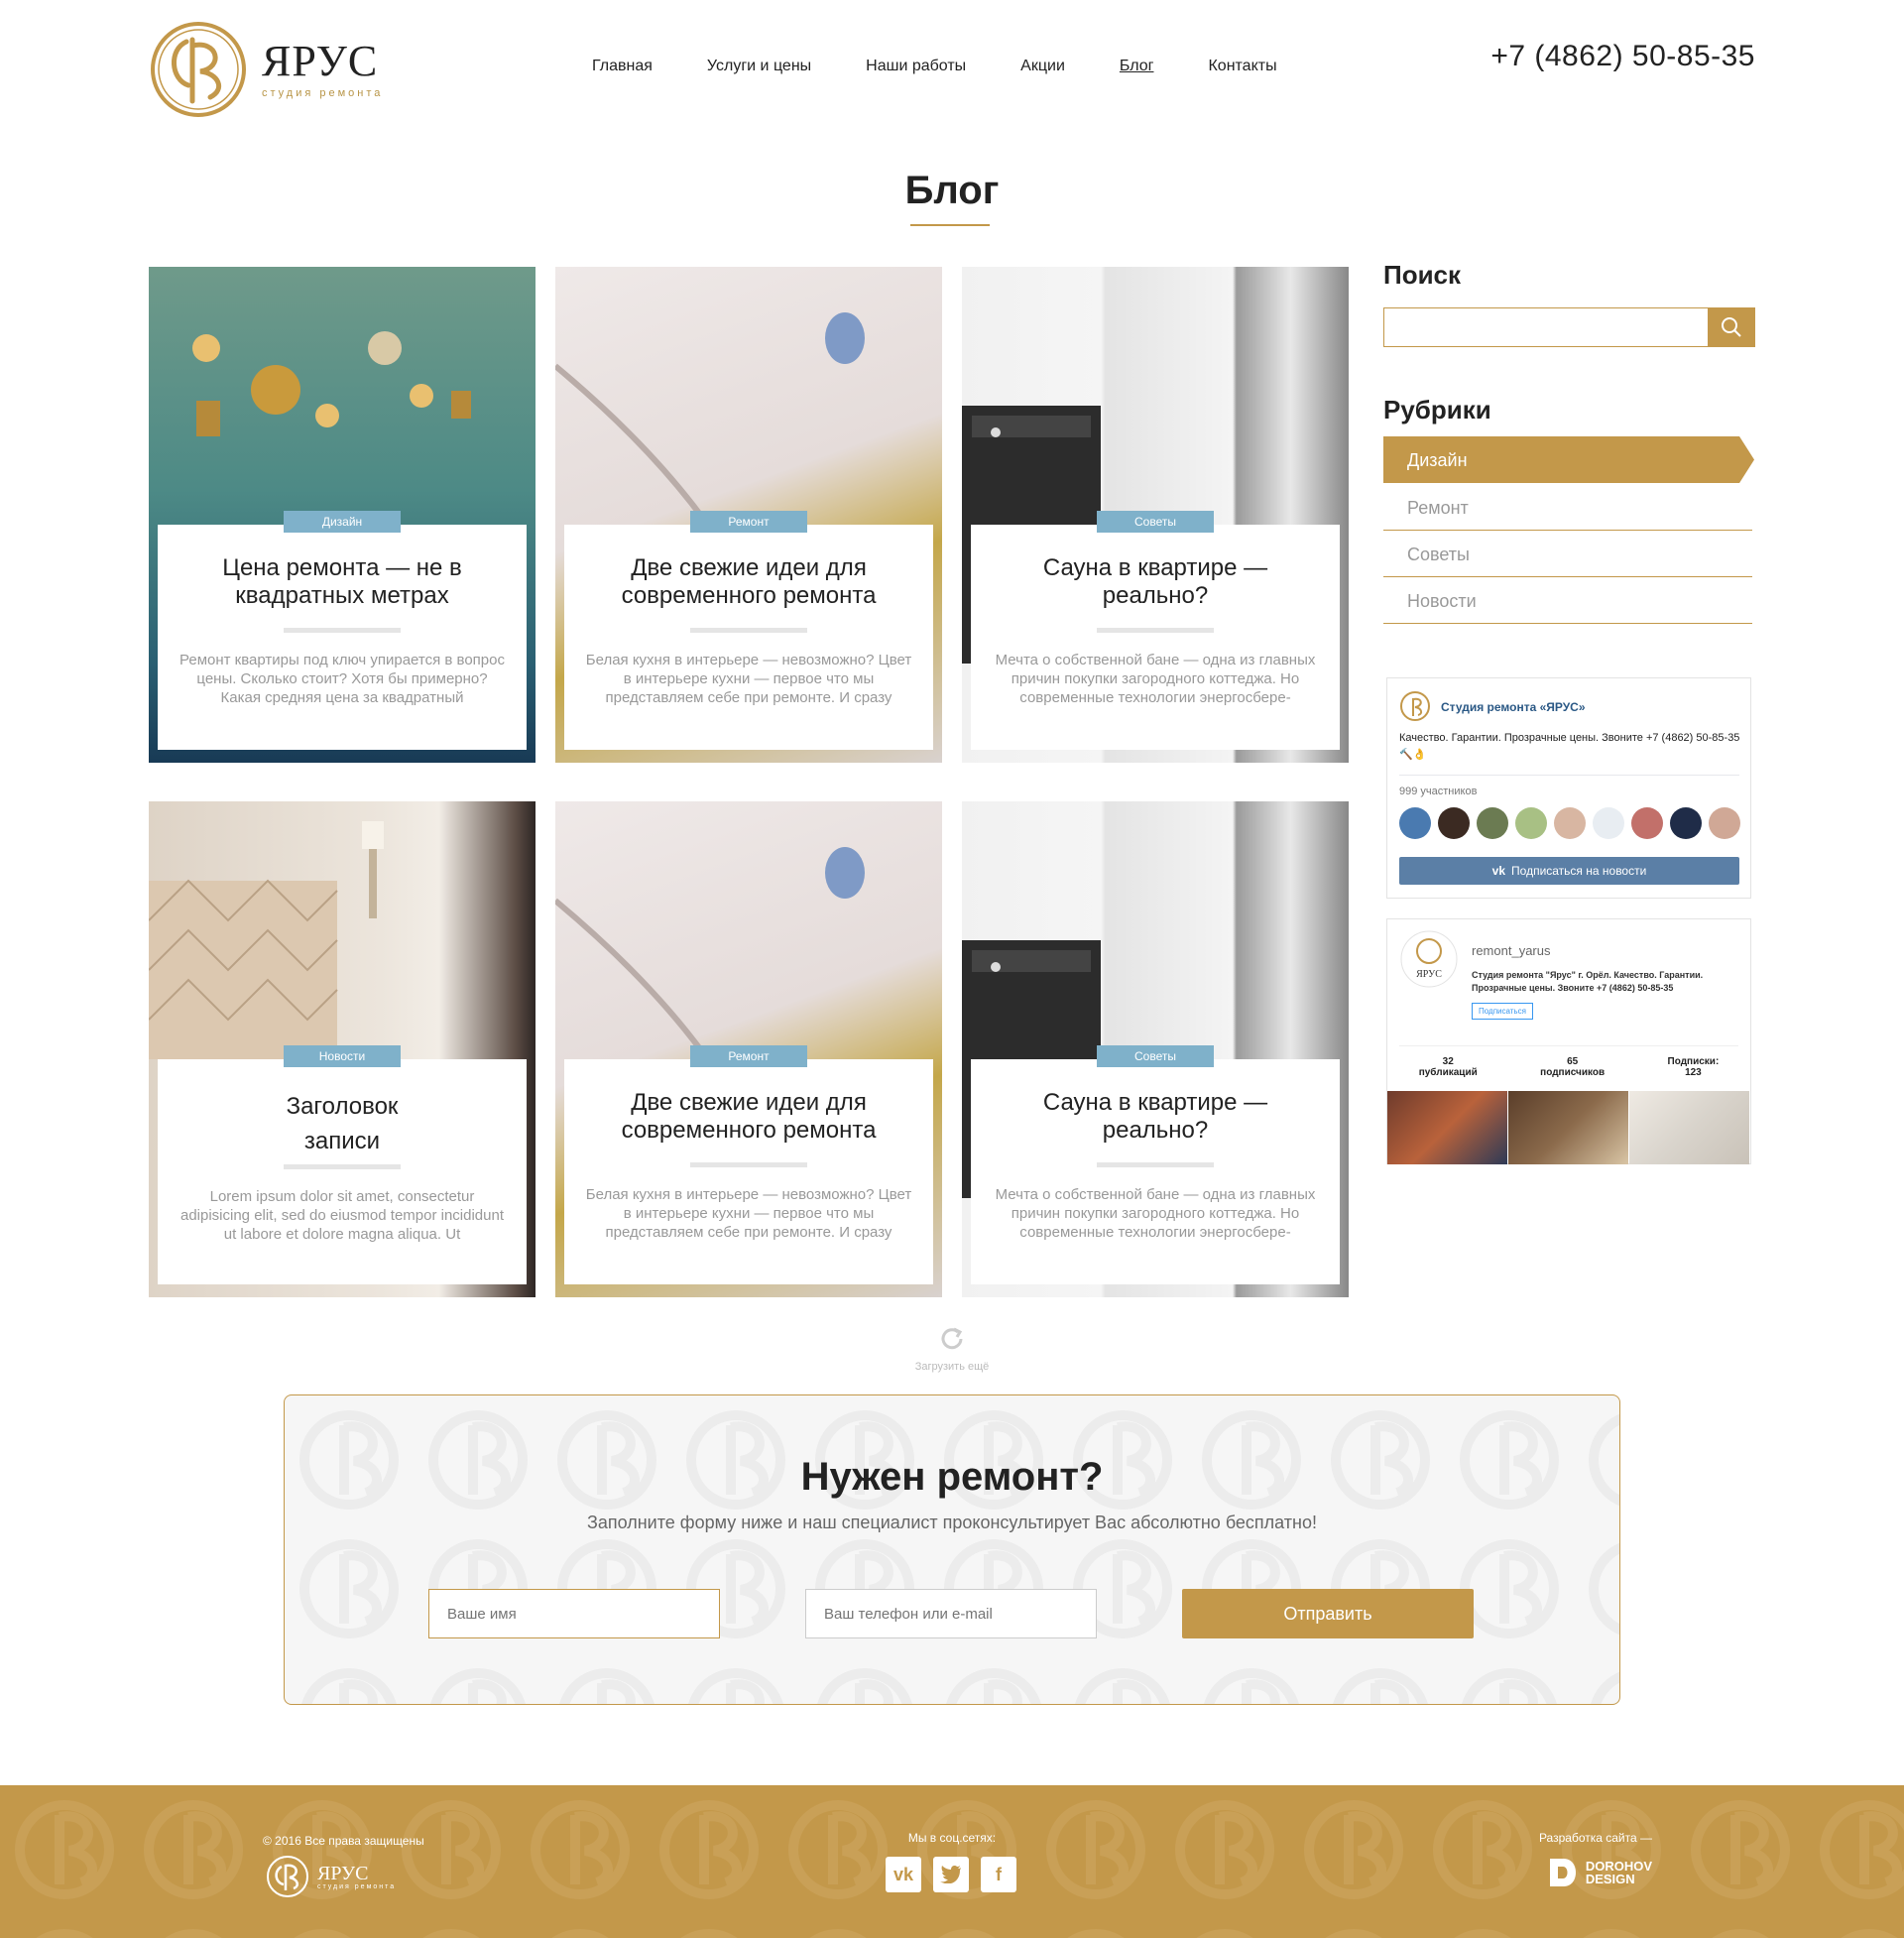 The width and height of the screenshot is (1904, 1938). I want to click on facebook-icon: f, so click(998, 1874).